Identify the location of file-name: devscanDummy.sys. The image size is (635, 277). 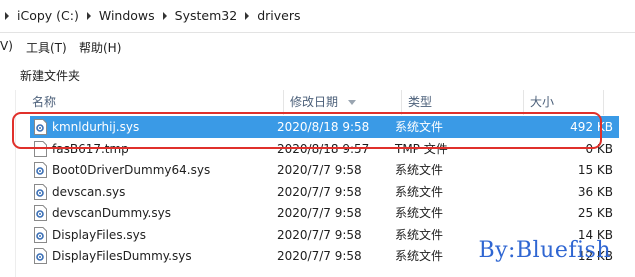
(111, 213).